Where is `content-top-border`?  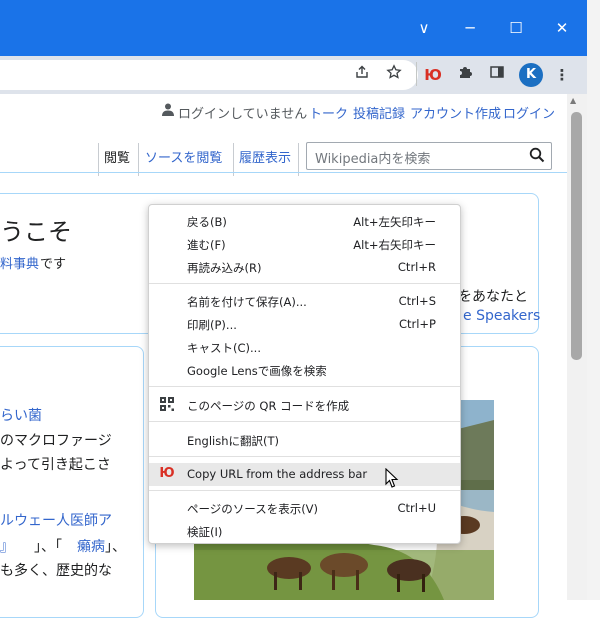
content-top-border is located at coordinates (283, 172).